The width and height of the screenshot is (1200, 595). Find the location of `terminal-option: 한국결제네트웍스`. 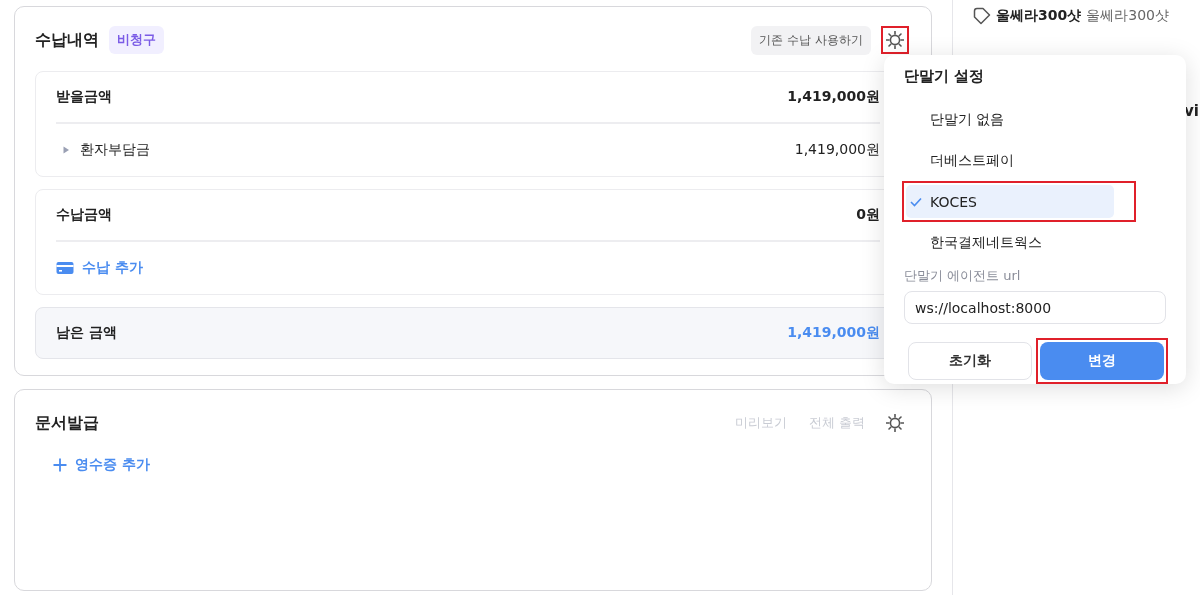

terminal-option: 한국결제네트웍스 is located at coordinates (1019, 243).